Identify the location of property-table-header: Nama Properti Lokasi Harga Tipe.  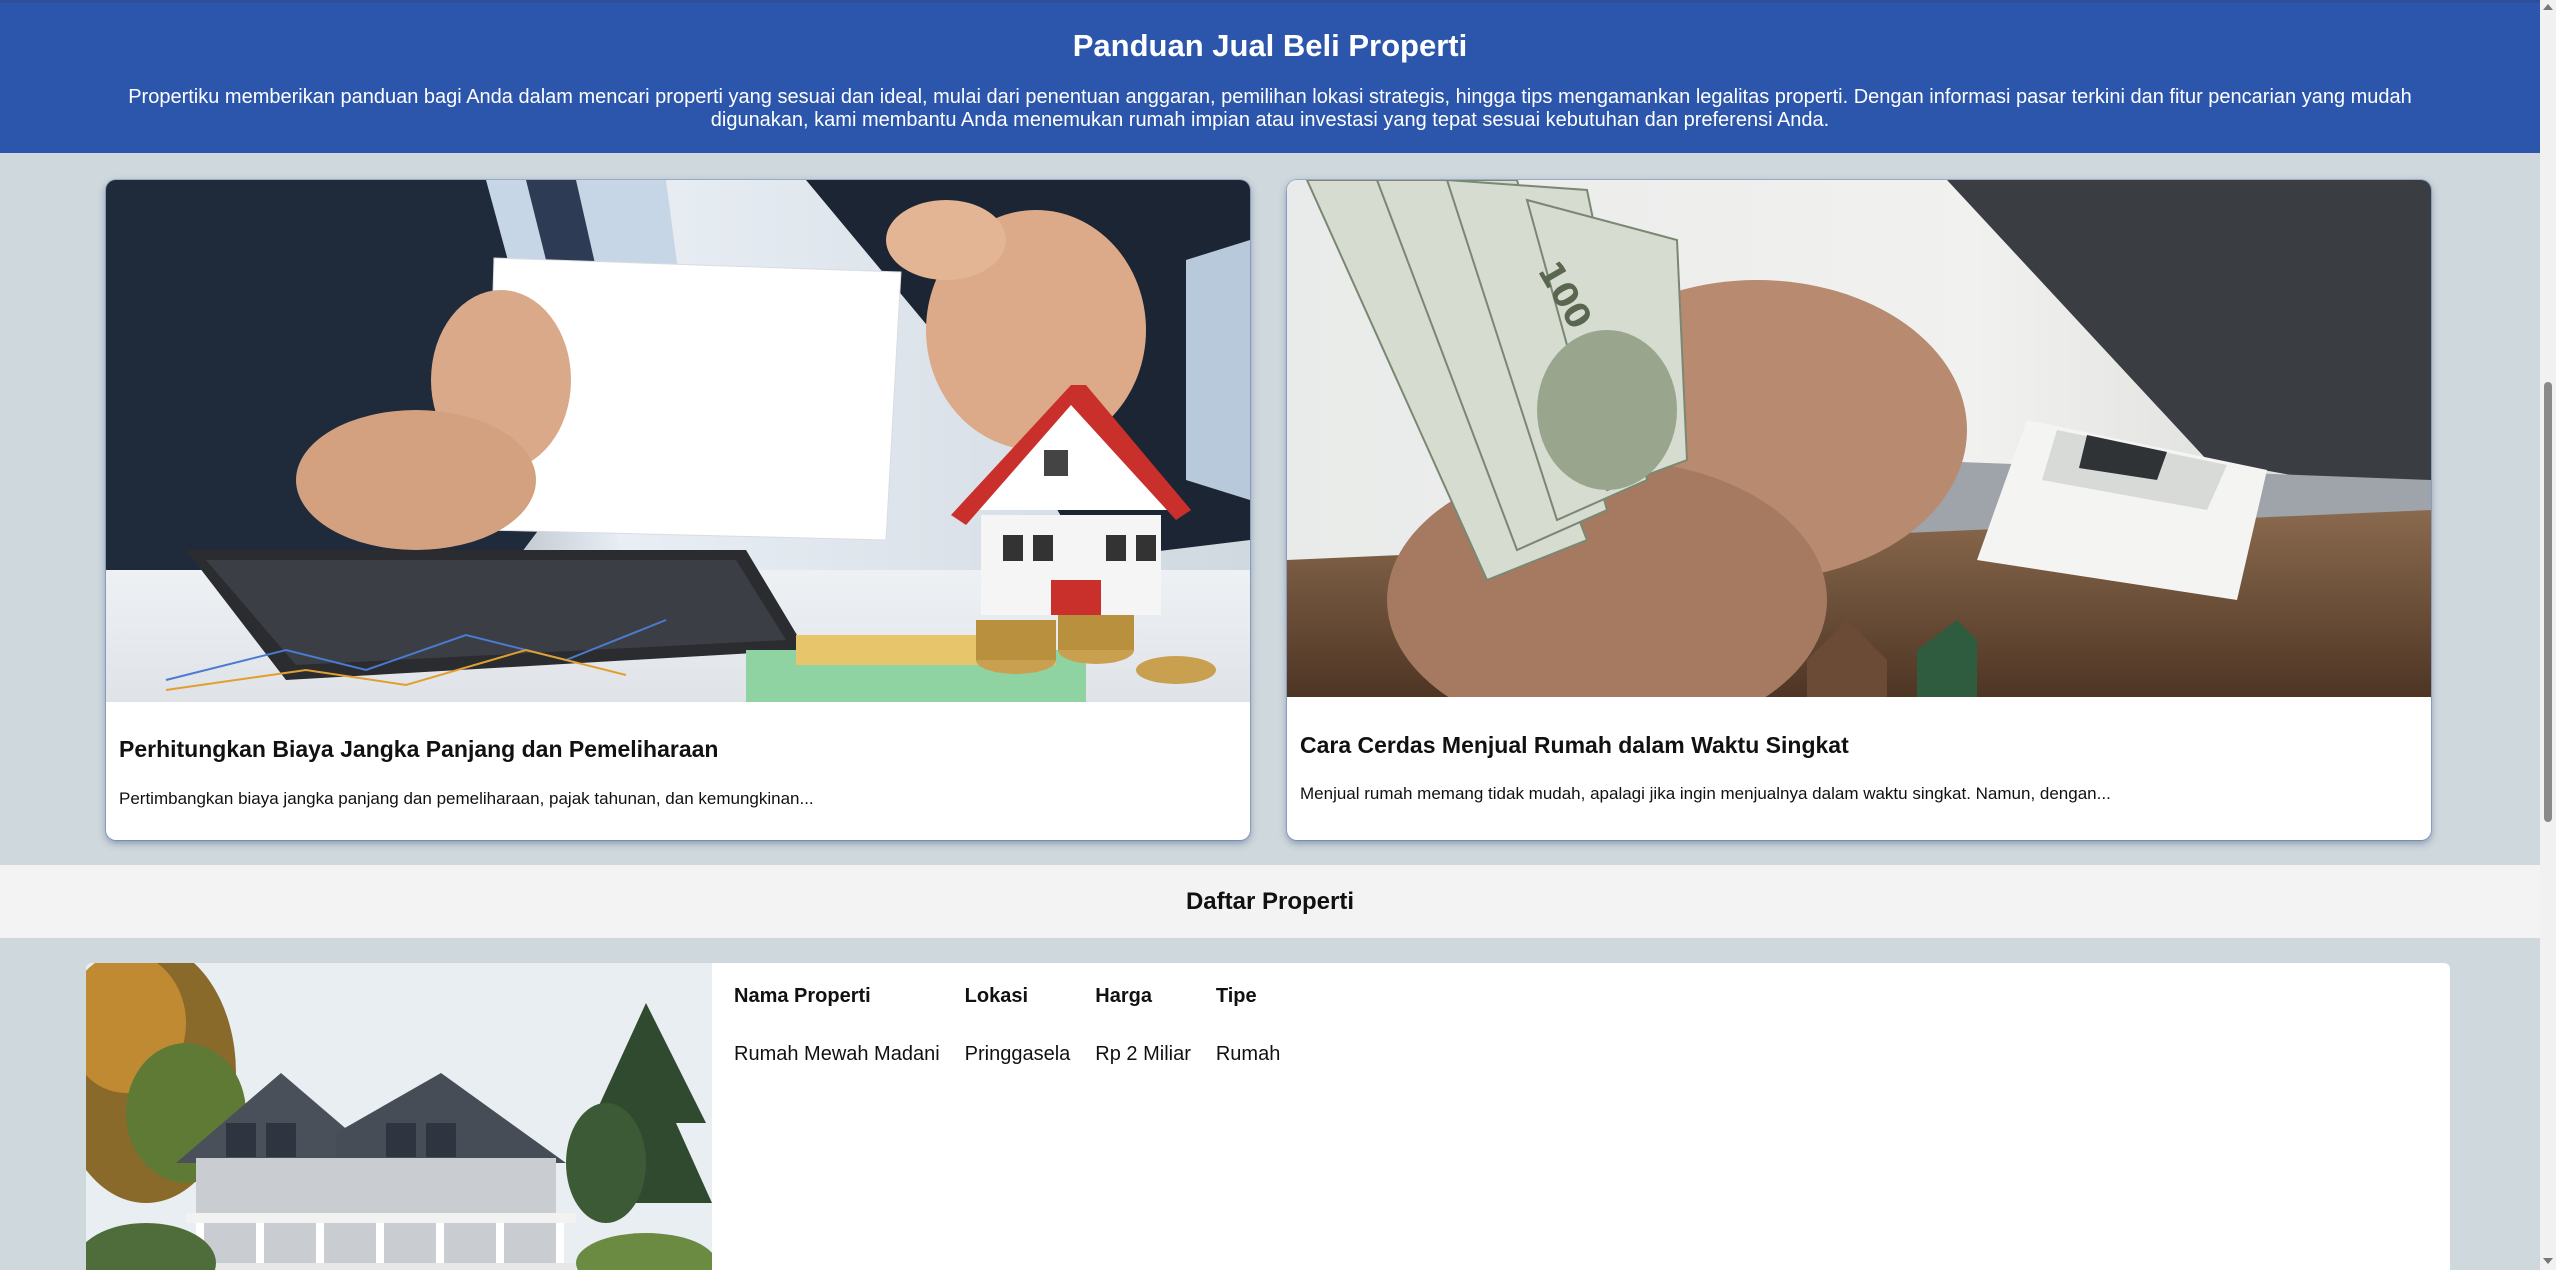
(1019, 998).